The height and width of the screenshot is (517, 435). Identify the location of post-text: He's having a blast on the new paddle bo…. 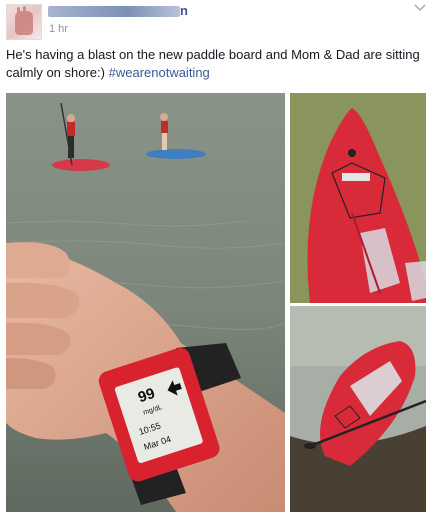
(218, 64).